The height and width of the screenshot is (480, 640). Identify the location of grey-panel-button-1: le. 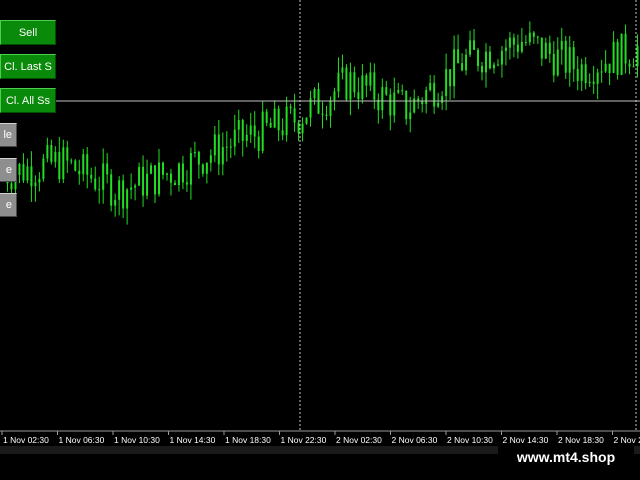
(8, 135).